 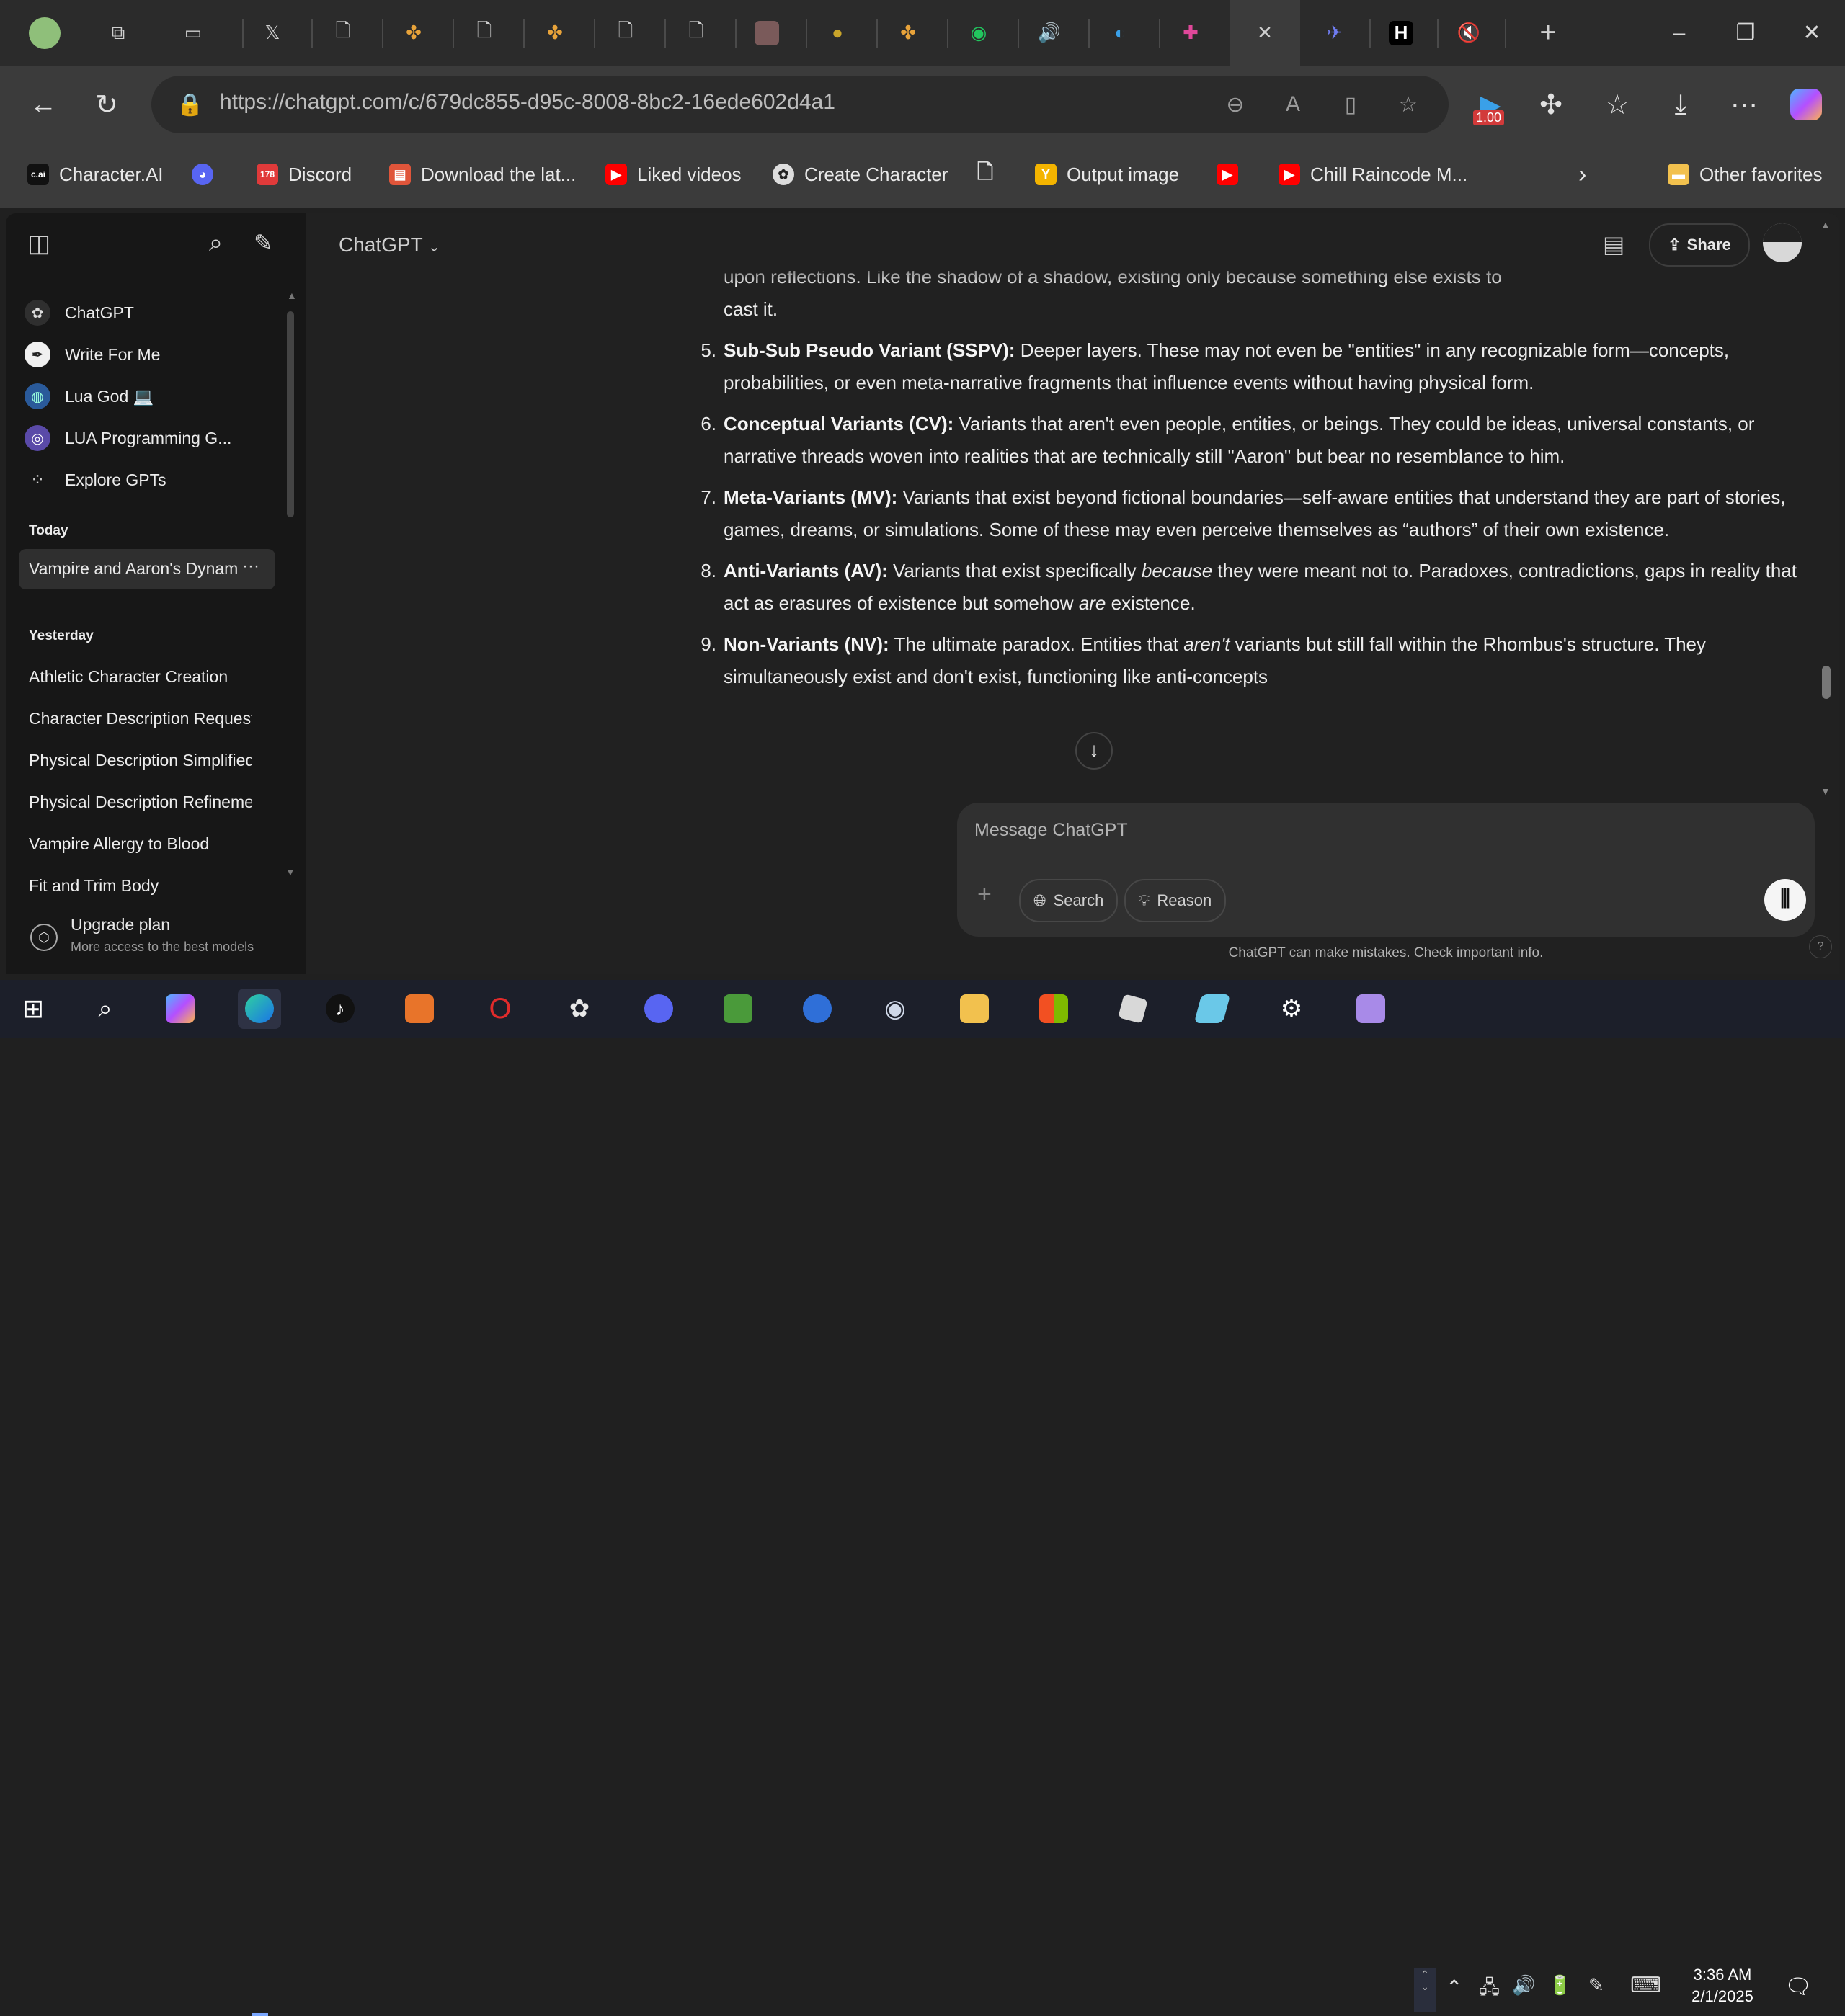 What do you see at coordinates (1489, 1990) in the screenshot?
I see `tray-network: 🖧` at bounding box center [1489, 1990].